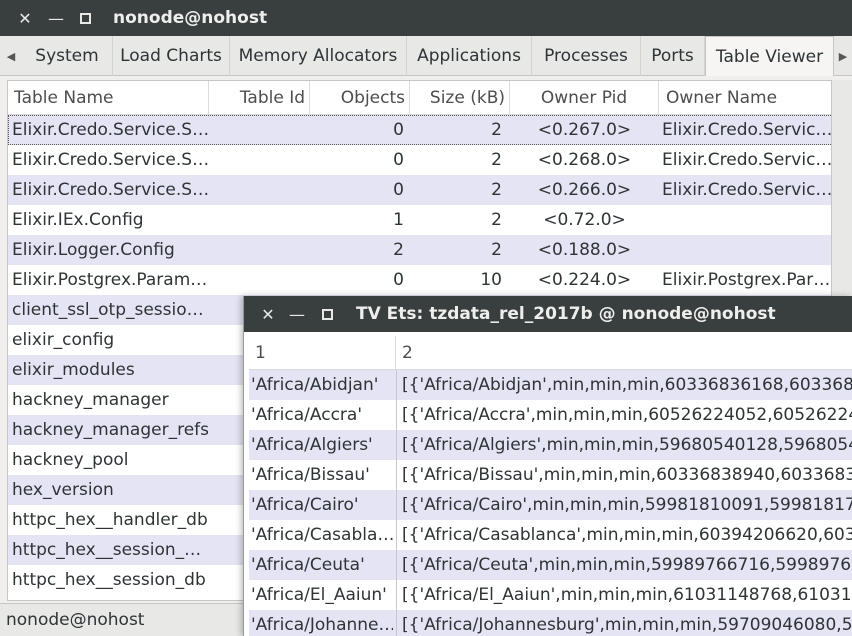 This screenshot has width=852, height=636. Describe the element at coordinates (460, 98) in the screenshot. I see `column-size: Size (kB)` at that location.